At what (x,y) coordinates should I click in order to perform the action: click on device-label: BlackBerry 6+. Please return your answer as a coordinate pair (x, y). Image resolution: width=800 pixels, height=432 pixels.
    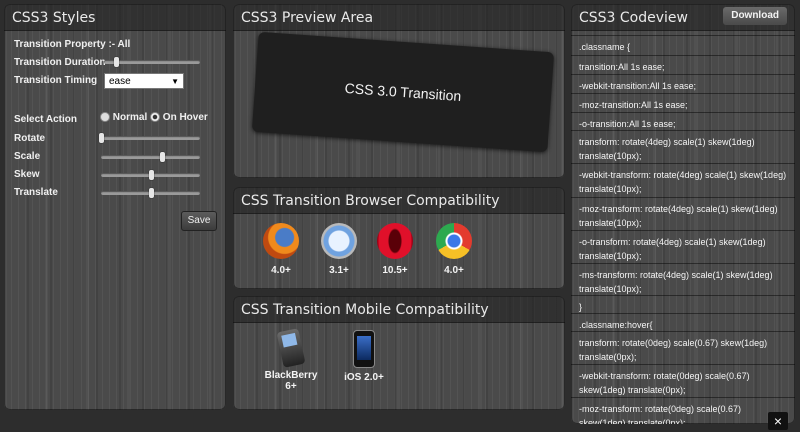
    Looking at the image, I should click on (291, 381).